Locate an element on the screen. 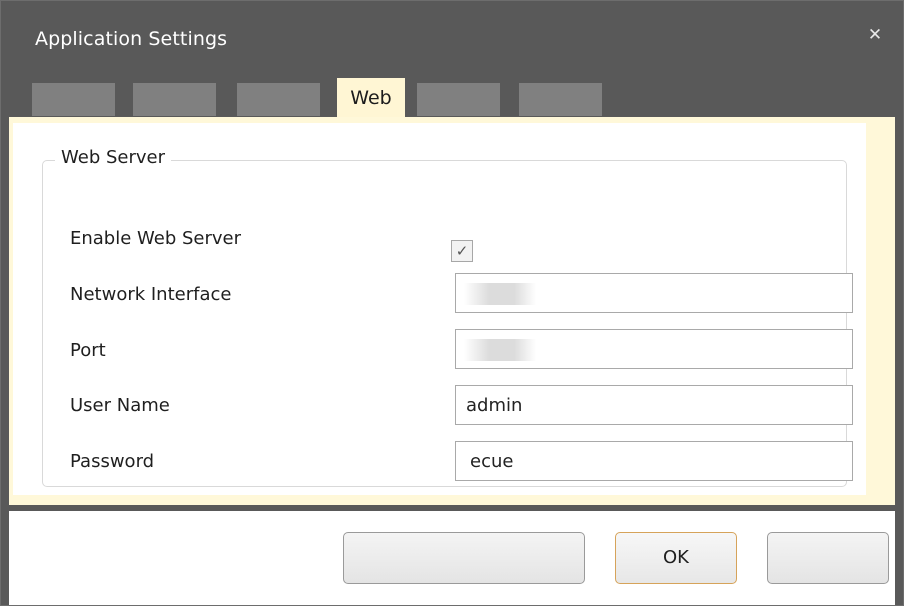  secondary-button is located at coordinates (464, 558).